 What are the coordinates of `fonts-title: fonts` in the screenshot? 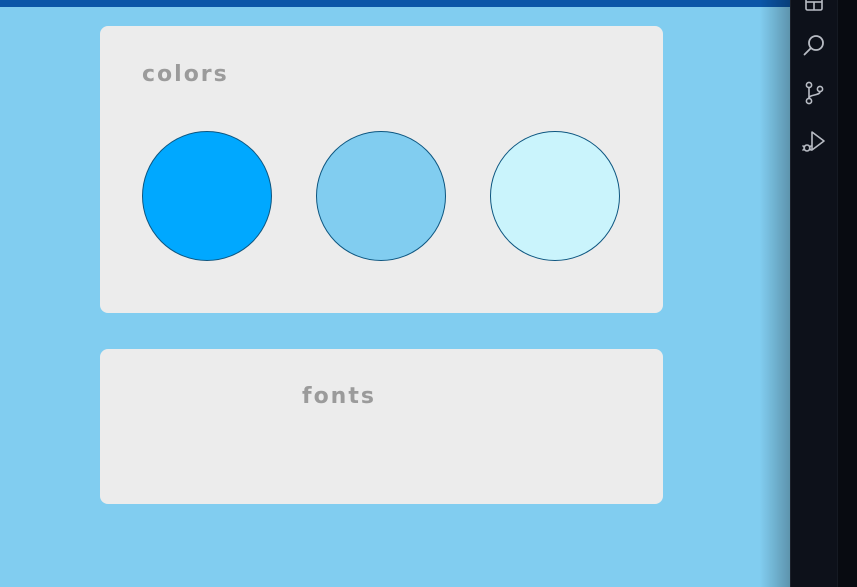 It's located at (339, 396).